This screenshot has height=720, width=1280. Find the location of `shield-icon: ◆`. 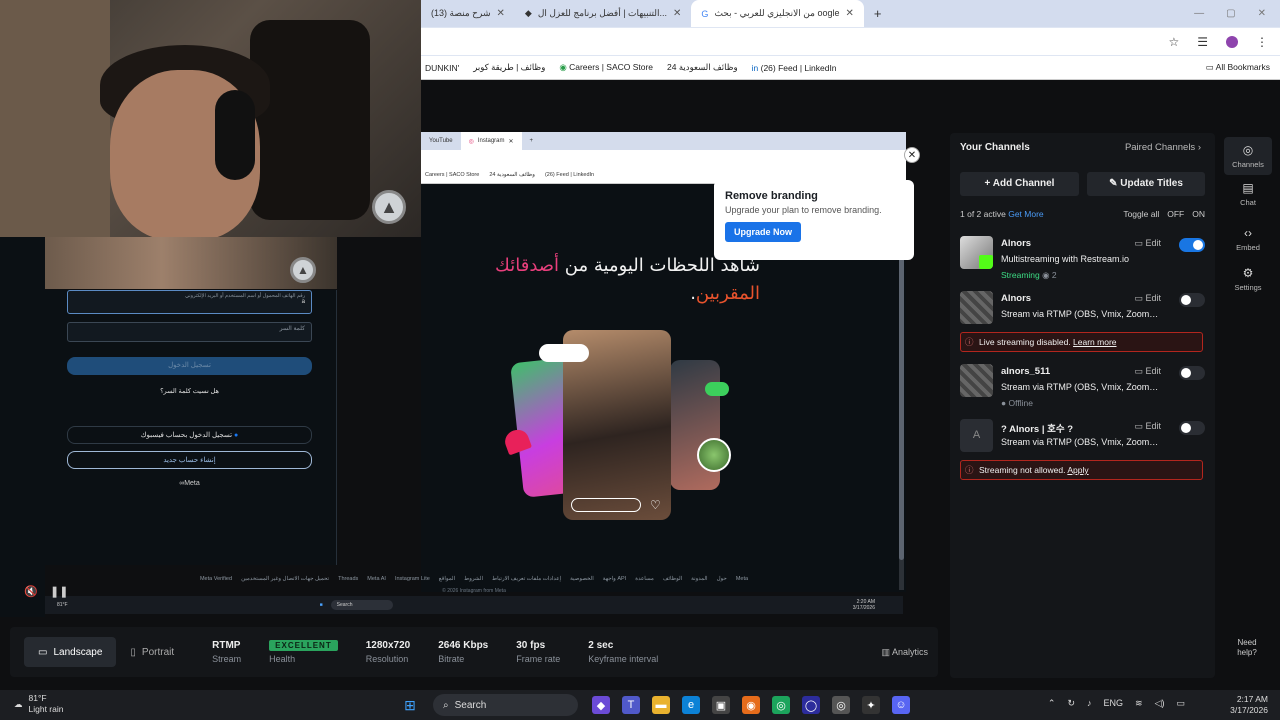

shield-icon: ◆ is located at coordinates (528, 13).